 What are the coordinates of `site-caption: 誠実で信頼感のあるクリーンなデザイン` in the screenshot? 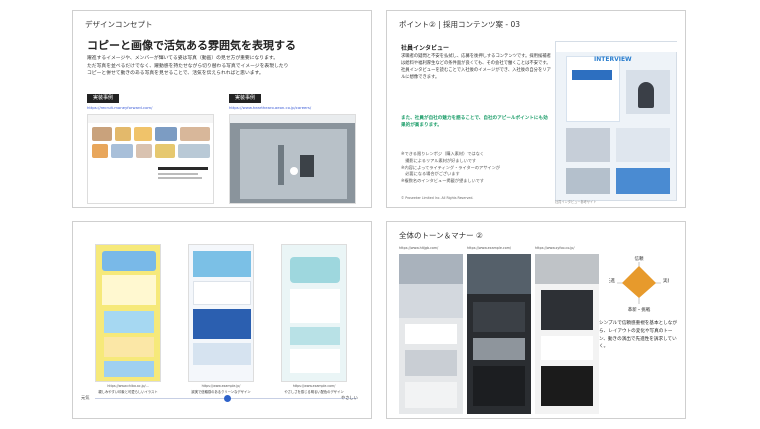 It's located at (221, 392).